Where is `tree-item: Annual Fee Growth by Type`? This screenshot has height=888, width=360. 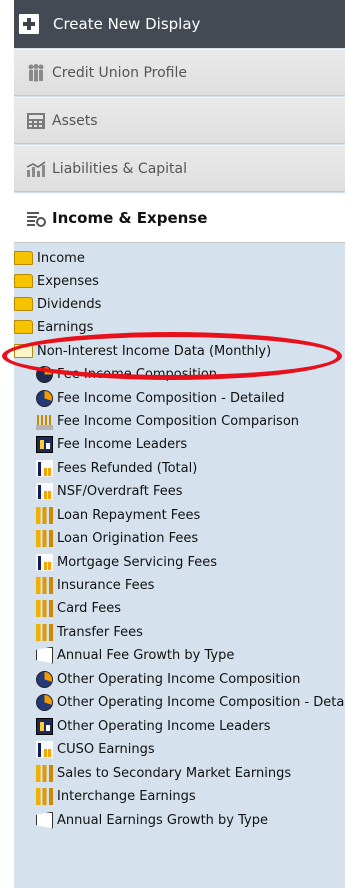 tree-item: Annual Fee Growth by Type is located at coordinates (135, 655).